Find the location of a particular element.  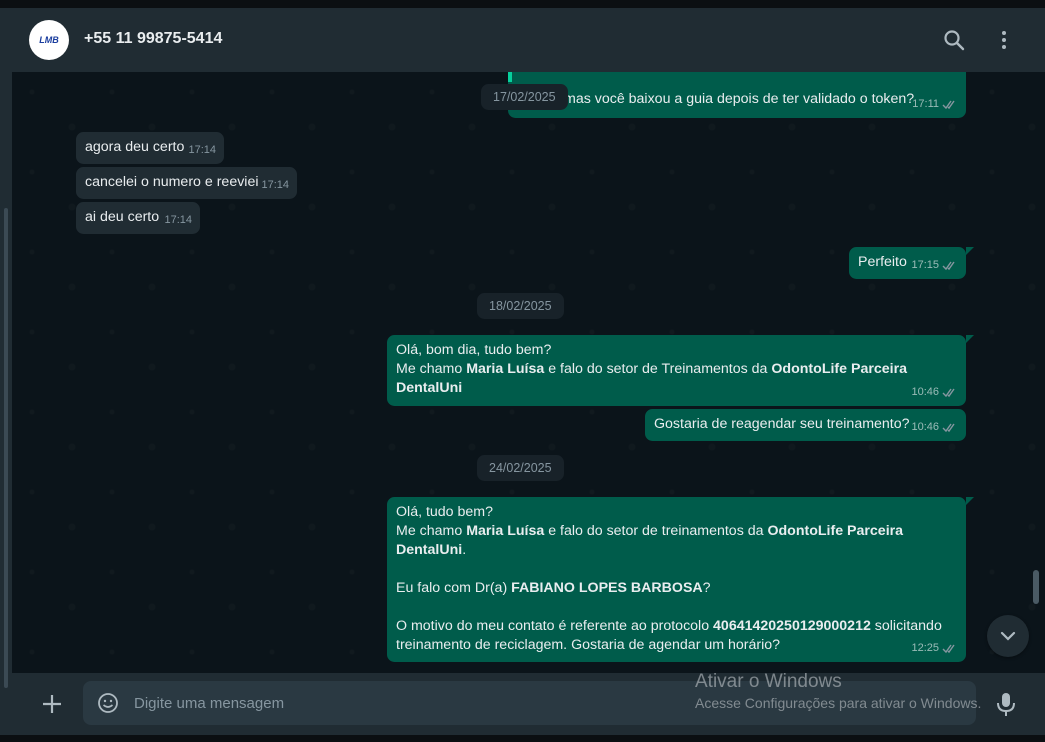

avatar: LMB is located at coordinates (49, 40).